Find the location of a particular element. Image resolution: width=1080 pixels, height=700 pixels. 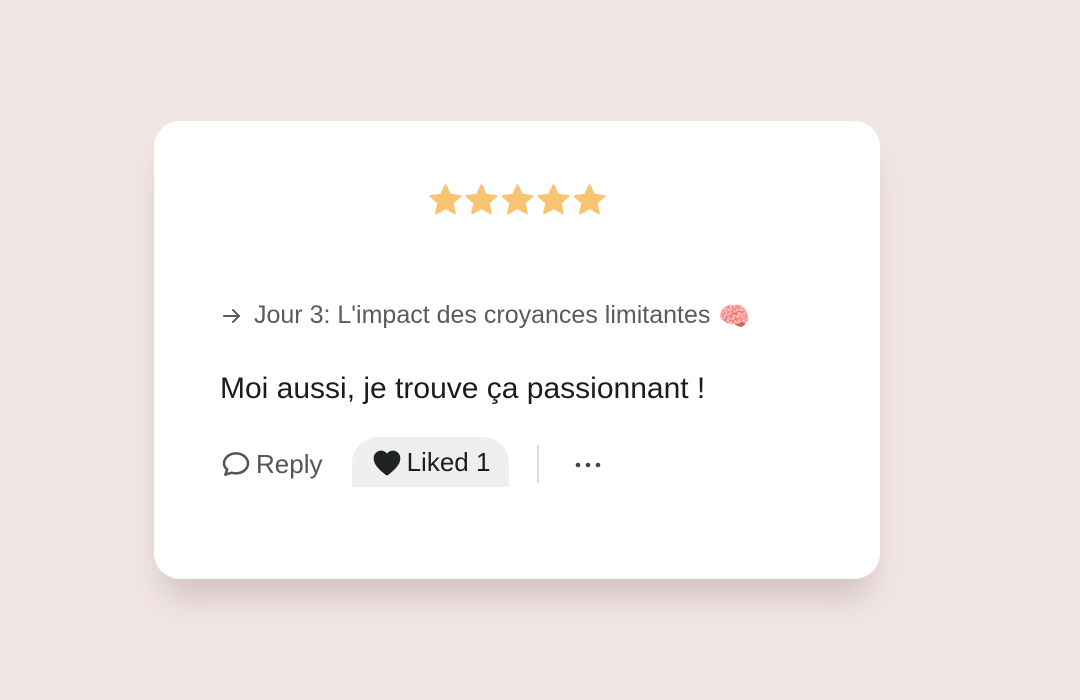

reply-button: Reply is located at coordinates (271, 464).